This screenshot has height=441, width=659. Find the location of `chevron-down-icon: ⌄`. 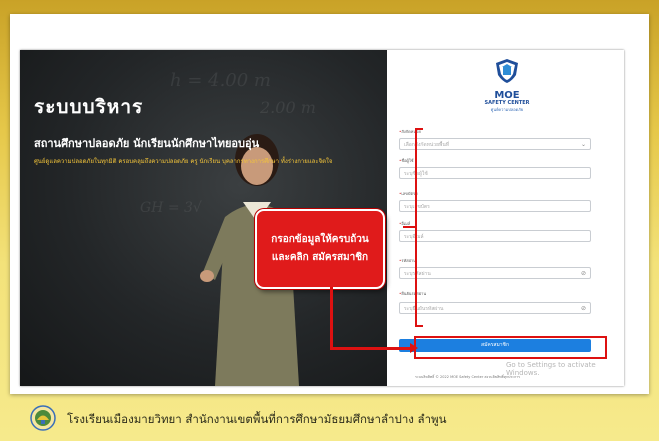

chevron-down-icon: ⌄ is located at coordinates (583, 144).